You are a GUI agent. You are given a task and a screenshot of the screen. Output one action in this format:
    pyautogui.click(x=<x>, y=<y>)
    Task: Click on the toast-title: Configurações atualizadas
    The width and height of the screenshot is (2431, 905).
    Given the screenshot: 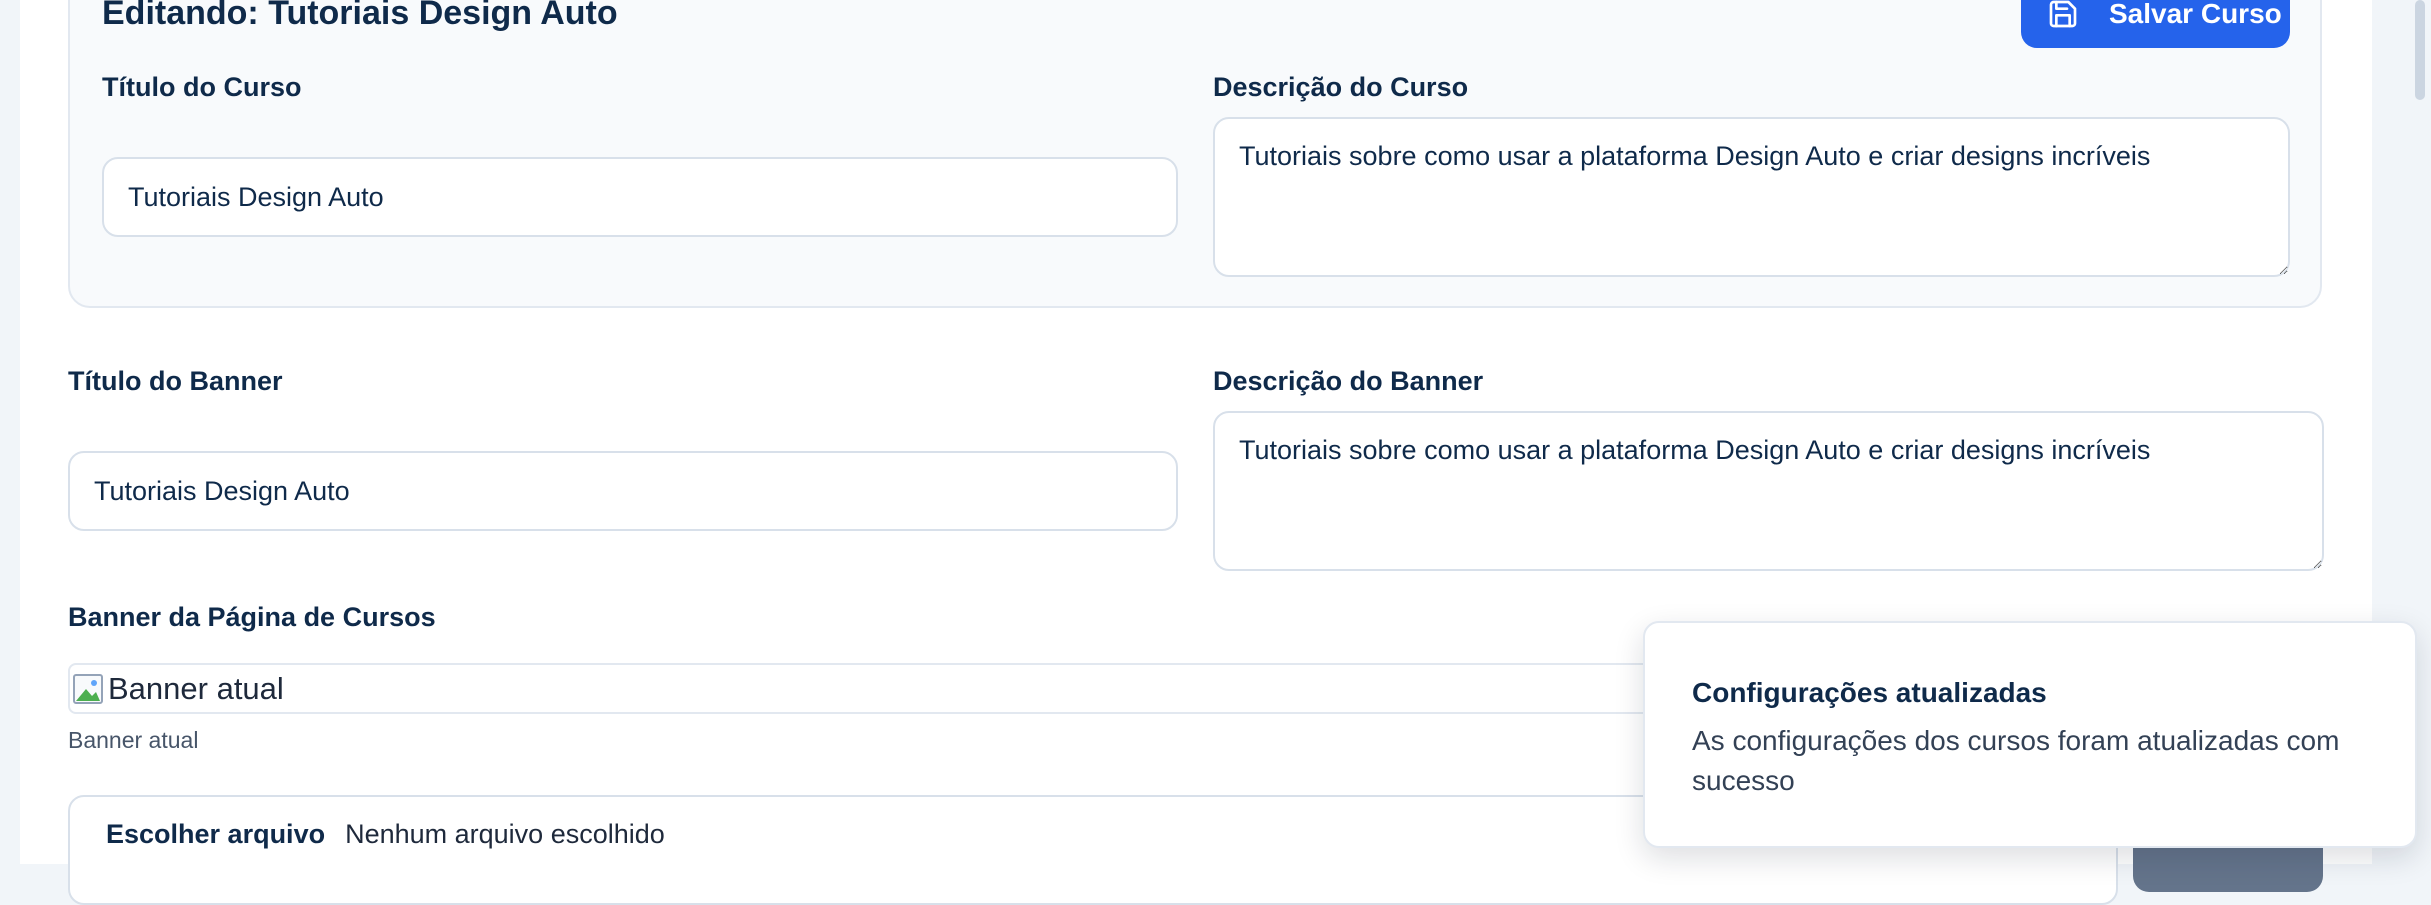 What is the action you would take?
    pyautogui.click(x=1869, y=692)
    